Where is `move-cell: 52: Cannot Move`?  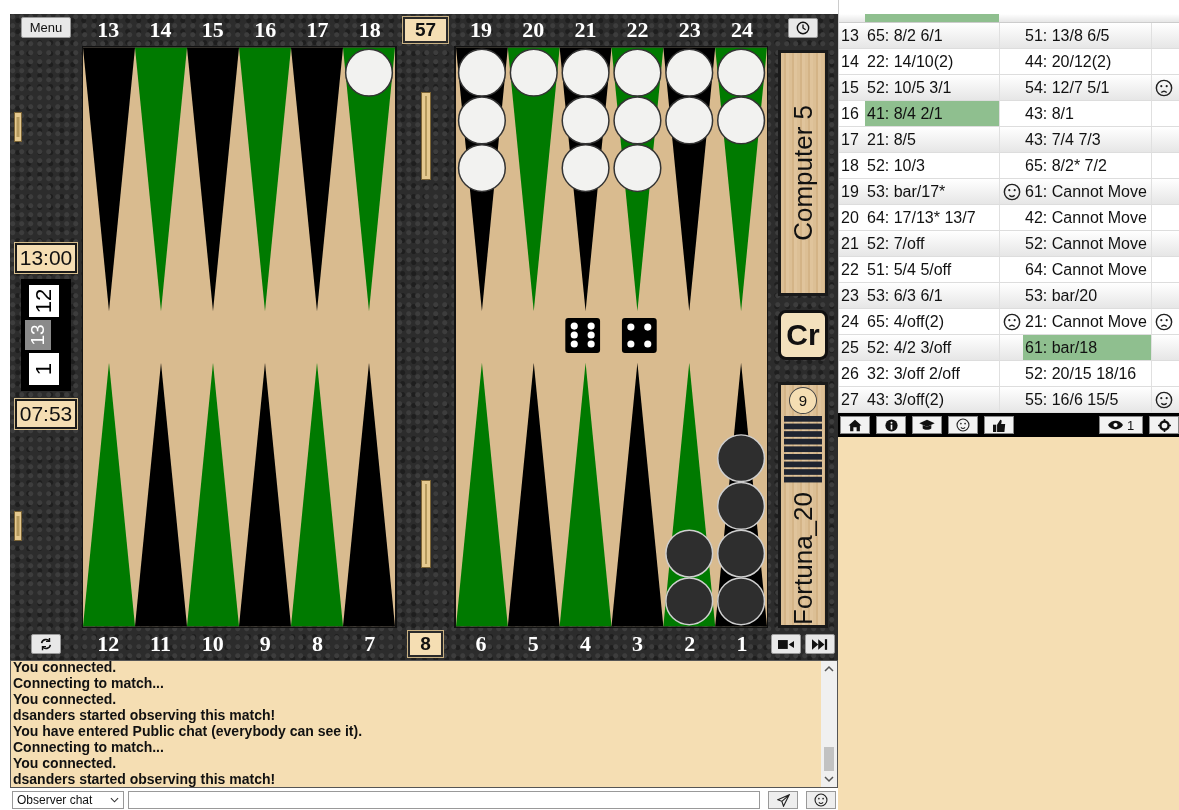
move-cell: 52: Cannot Move is located at coordinates (1087, 244).